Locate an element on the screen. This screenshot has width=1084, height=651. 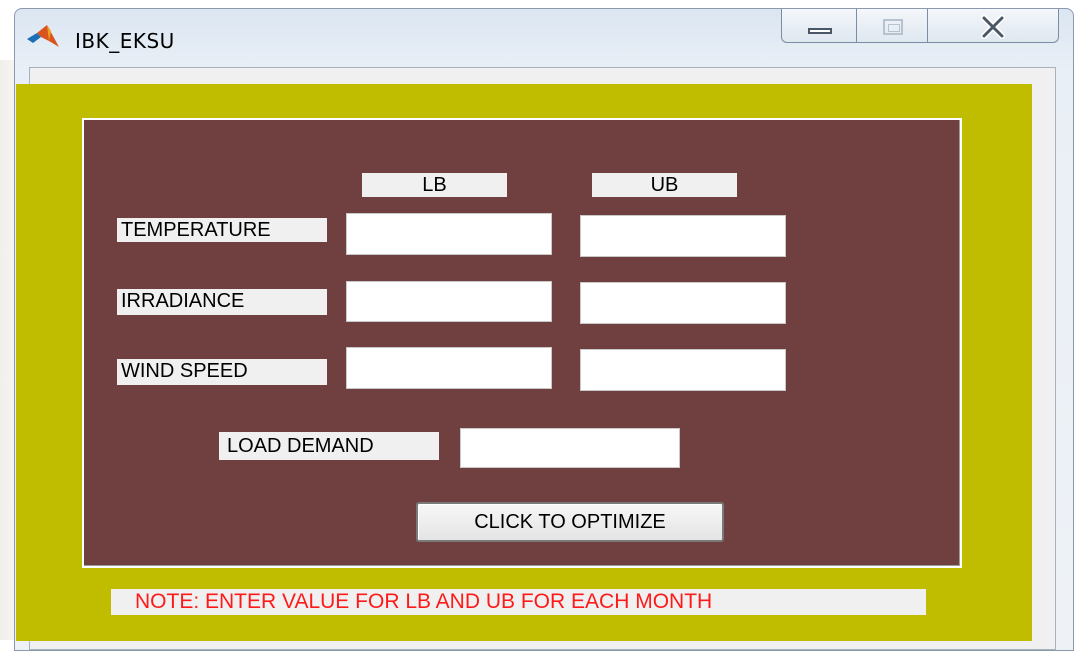
temperature-label: TEMPERATURE is located at coordinates (222, 230).